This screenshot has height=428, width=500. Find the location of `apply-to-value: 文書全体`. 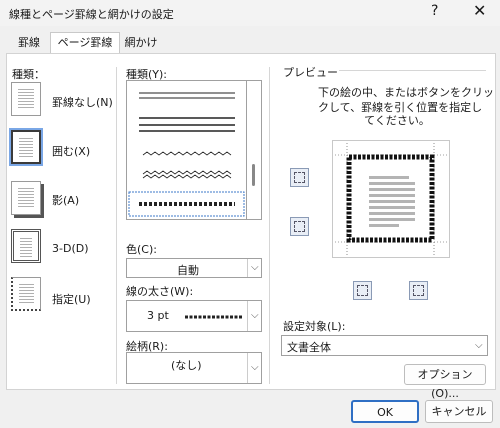

apply-to-value: 文書全体 is located at coordinates (309, 347).